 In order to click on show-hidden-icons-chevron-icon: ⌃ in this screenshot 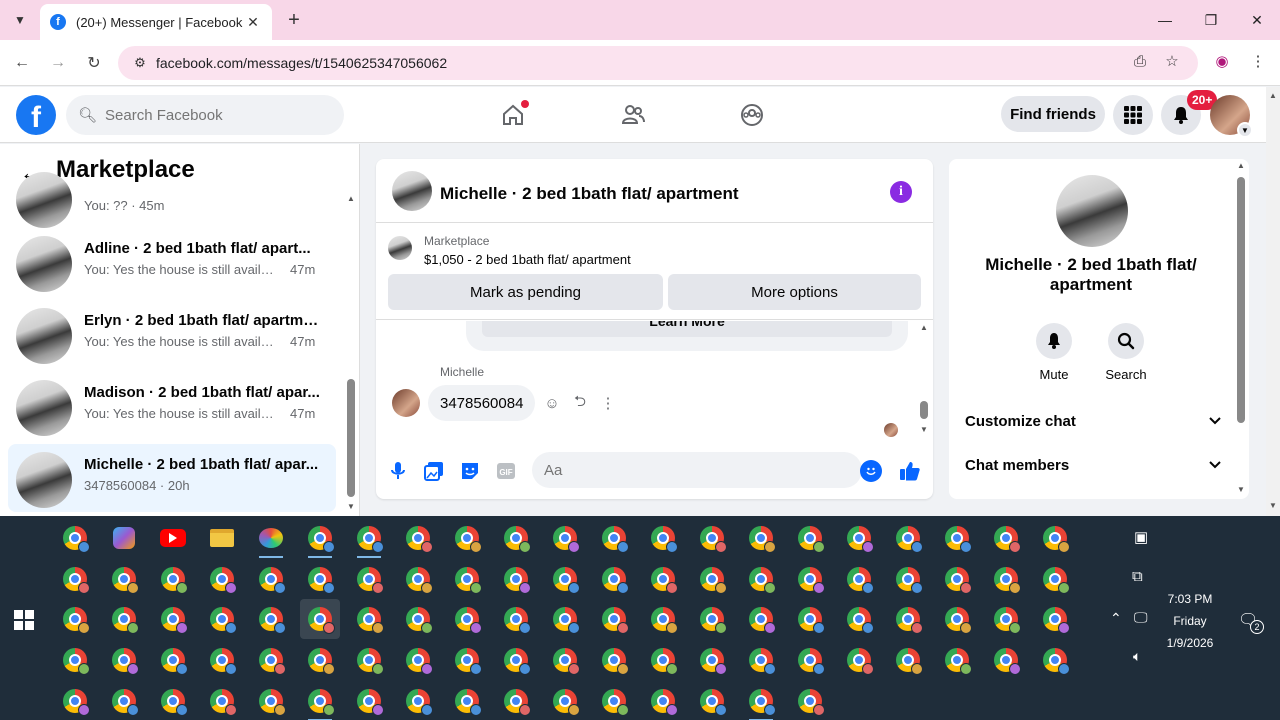, I will do `click(1116, 618)`.